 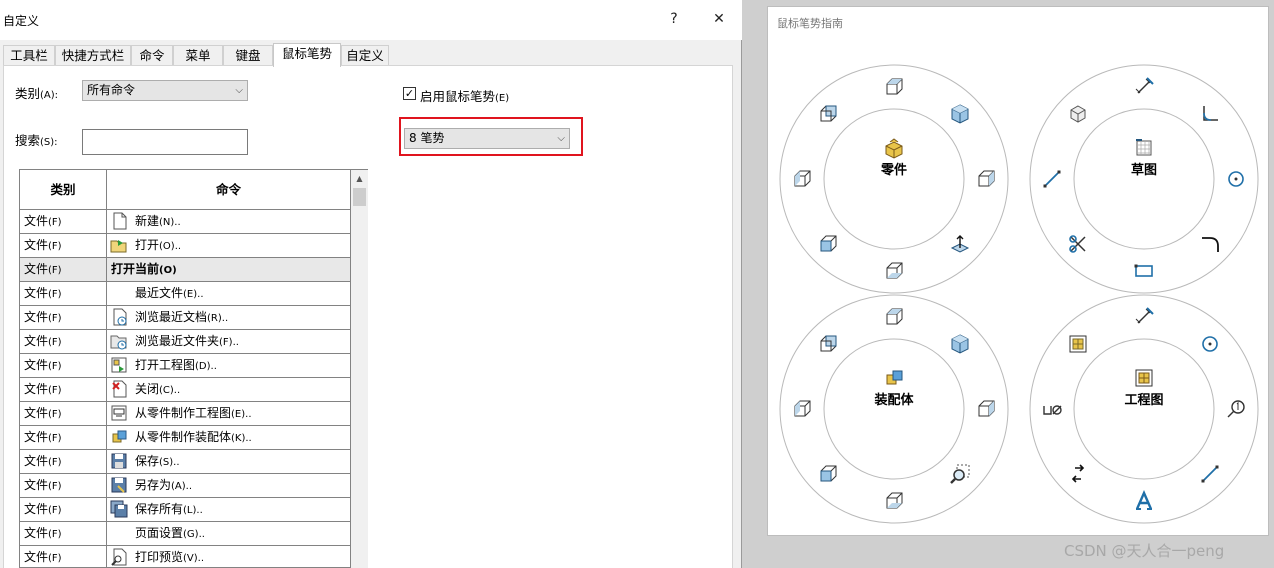 I want to click on row-command: 新建(N).., so click(x=229, y=221).